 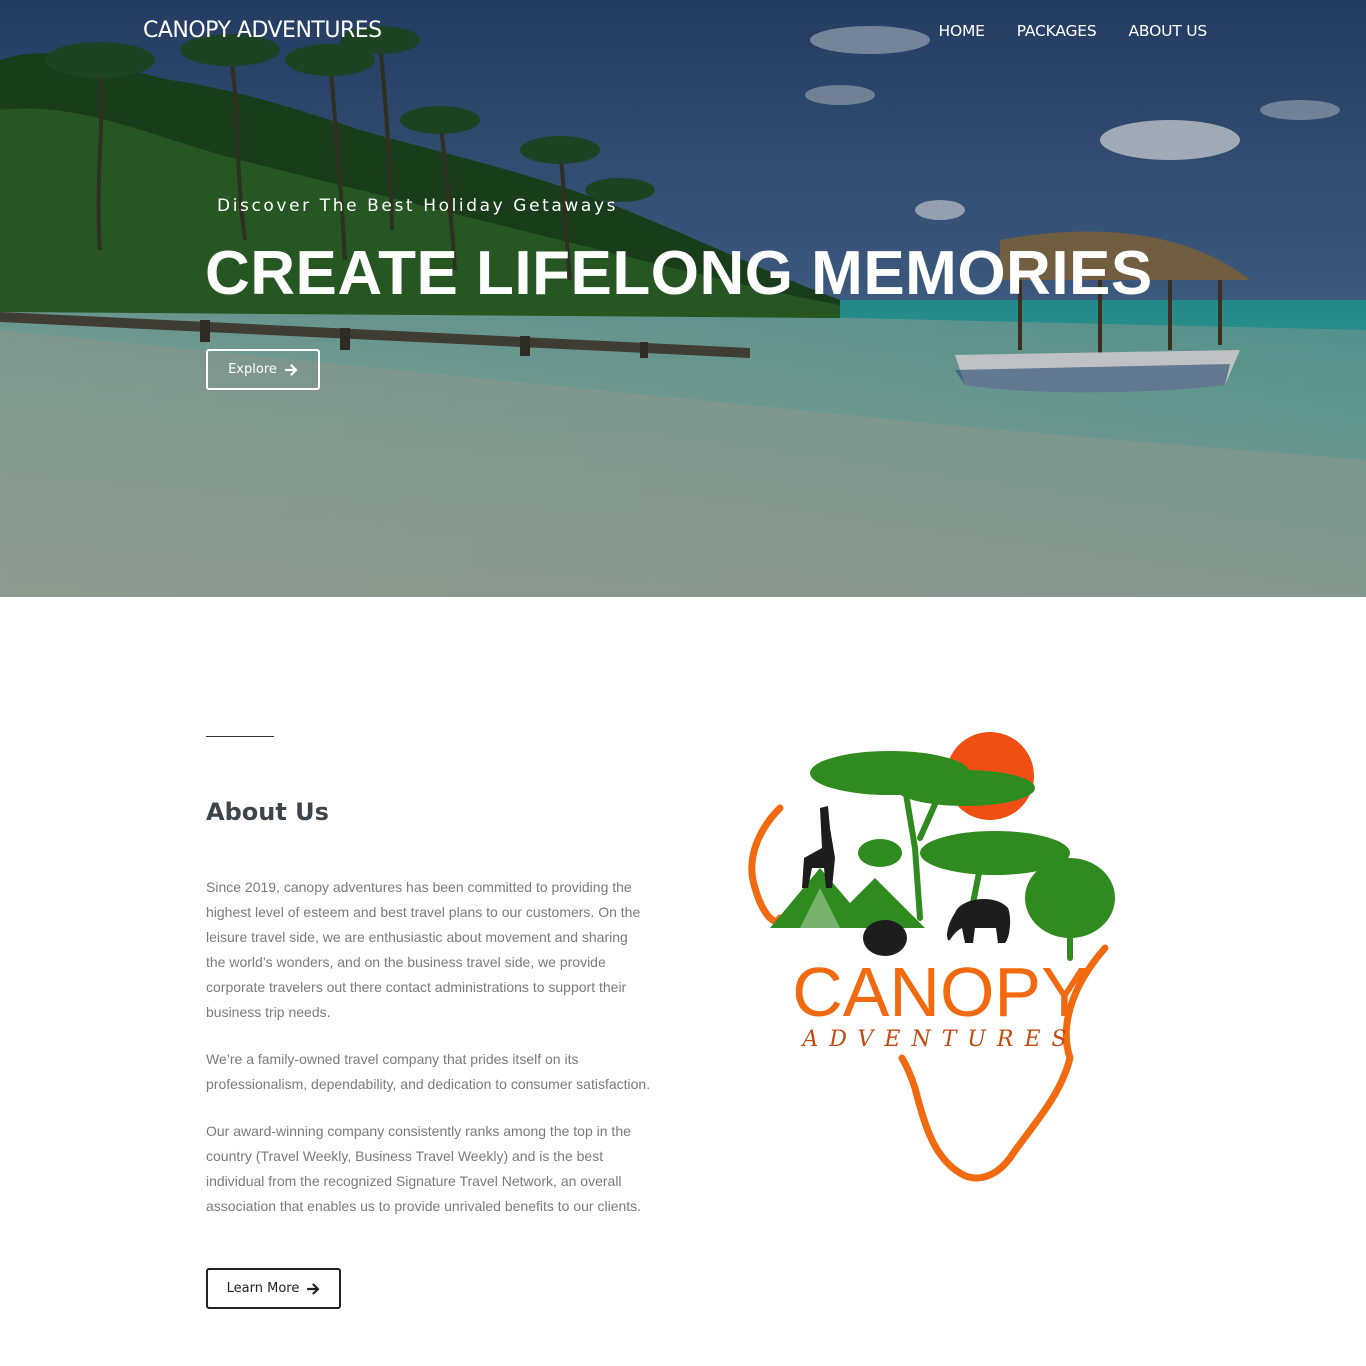 What do you see at coordinates (262, 30) in the screenshot?
I see `brand-logo-text: CANOPY ADVENTURES` at bounding box center [262, 30].